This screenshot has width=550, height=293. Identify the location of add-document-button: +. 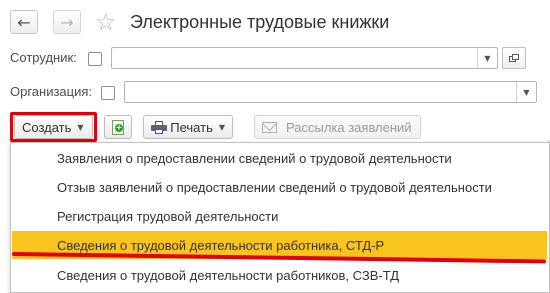
(118, 127).